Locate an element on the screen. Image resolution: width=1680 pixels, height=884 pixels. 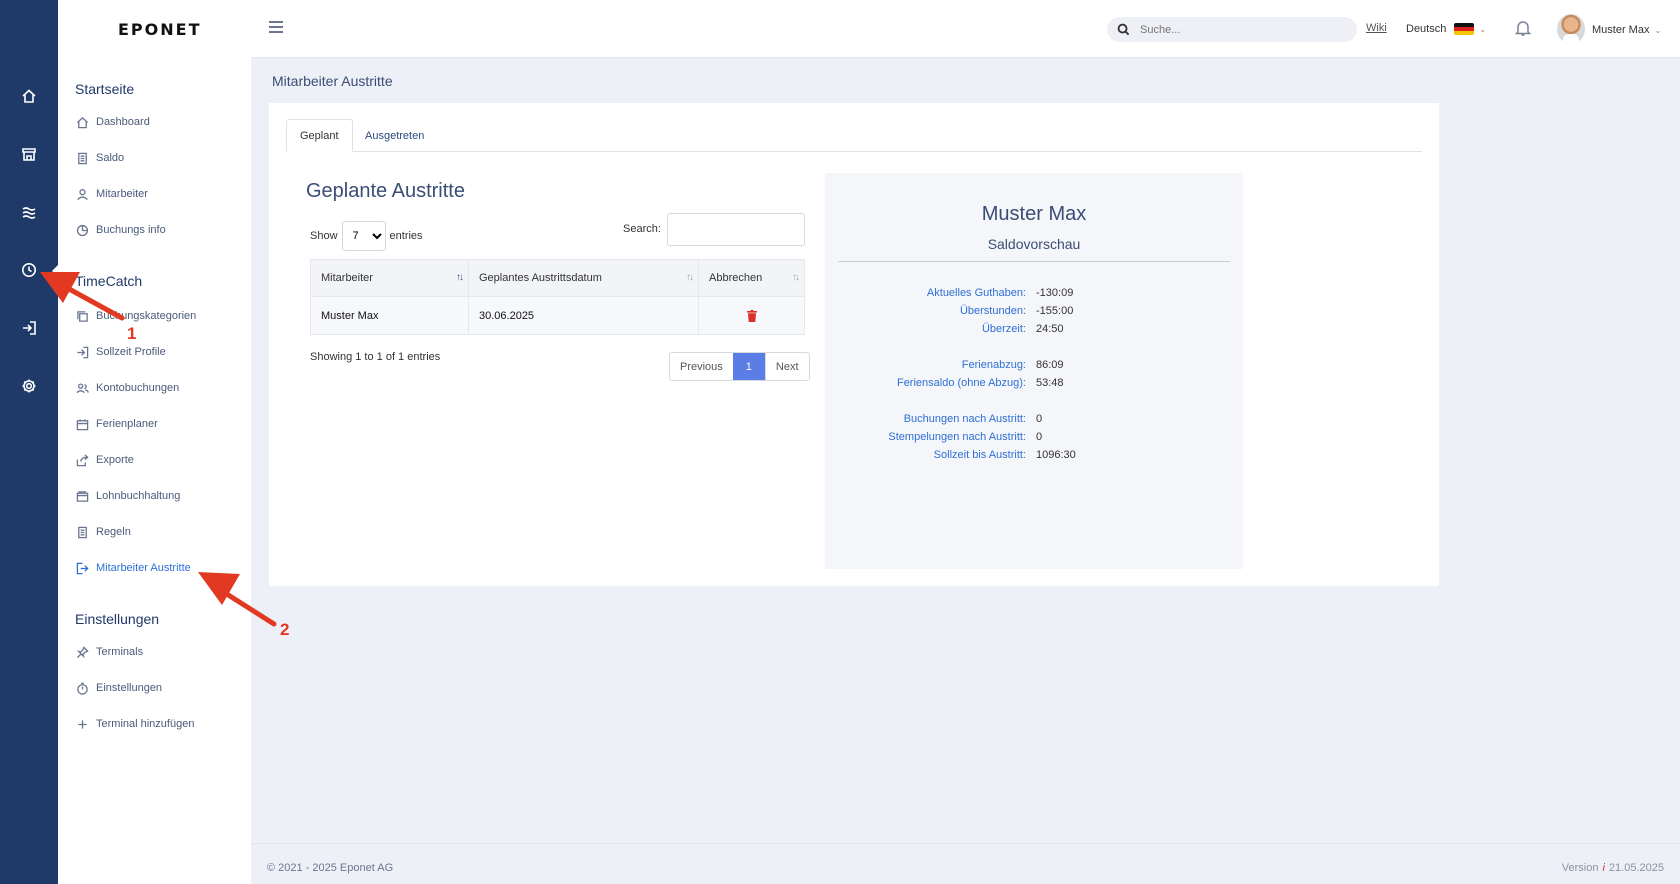
sidebar-item-ferienplaner: Ferienplaner is located at coordinates (116, 424).